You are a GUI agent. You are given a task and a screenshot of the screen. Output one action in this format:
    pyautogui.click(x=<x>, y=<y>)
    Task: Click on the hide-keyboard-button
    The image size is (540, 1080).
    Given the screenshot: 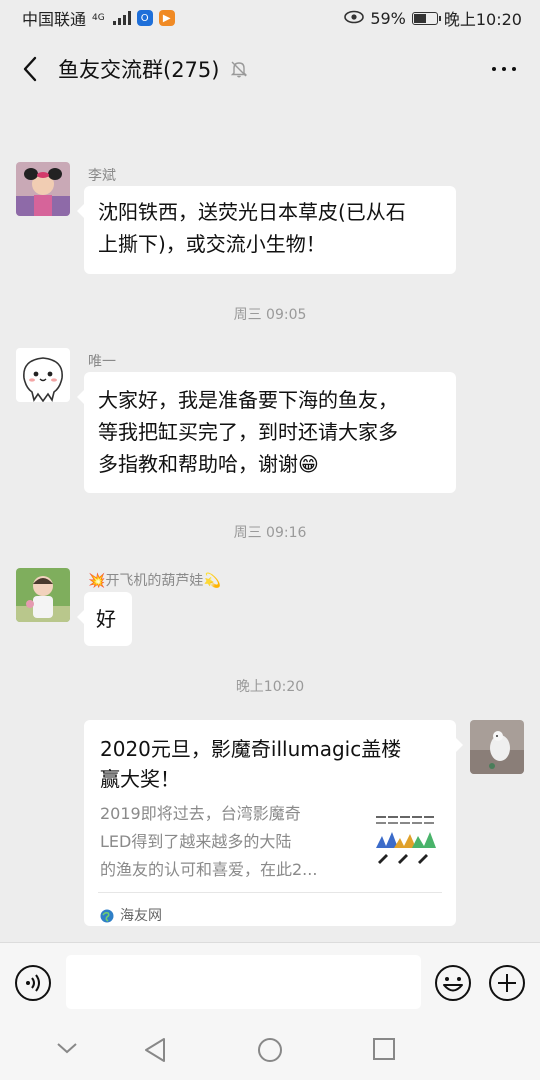 What is the action you would take?
    pyautogui.click(x=67, y=1050)
    